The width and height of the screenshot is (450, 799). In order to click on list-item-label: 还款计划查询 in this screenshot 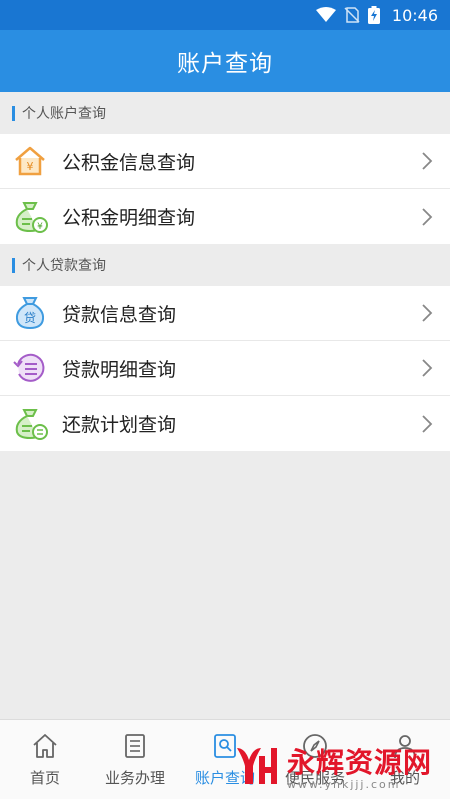, I will do `click(119, 425)`.